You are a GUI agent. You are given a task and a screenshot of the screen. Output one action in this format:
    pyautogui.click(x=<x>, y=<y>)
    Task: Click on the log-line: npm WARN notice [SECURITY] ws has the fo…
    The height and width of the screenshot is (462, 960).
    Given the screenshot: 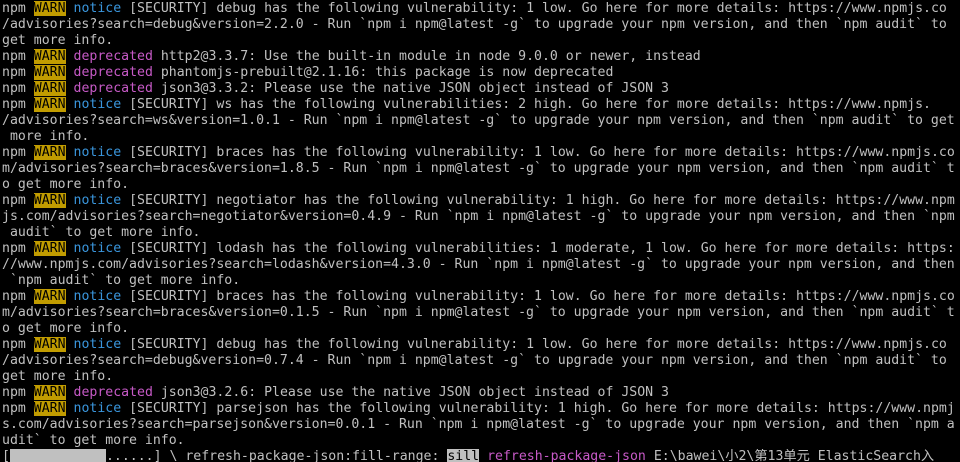 What is the action you would take?
    pyautogui.click(x=481, y=105)
    